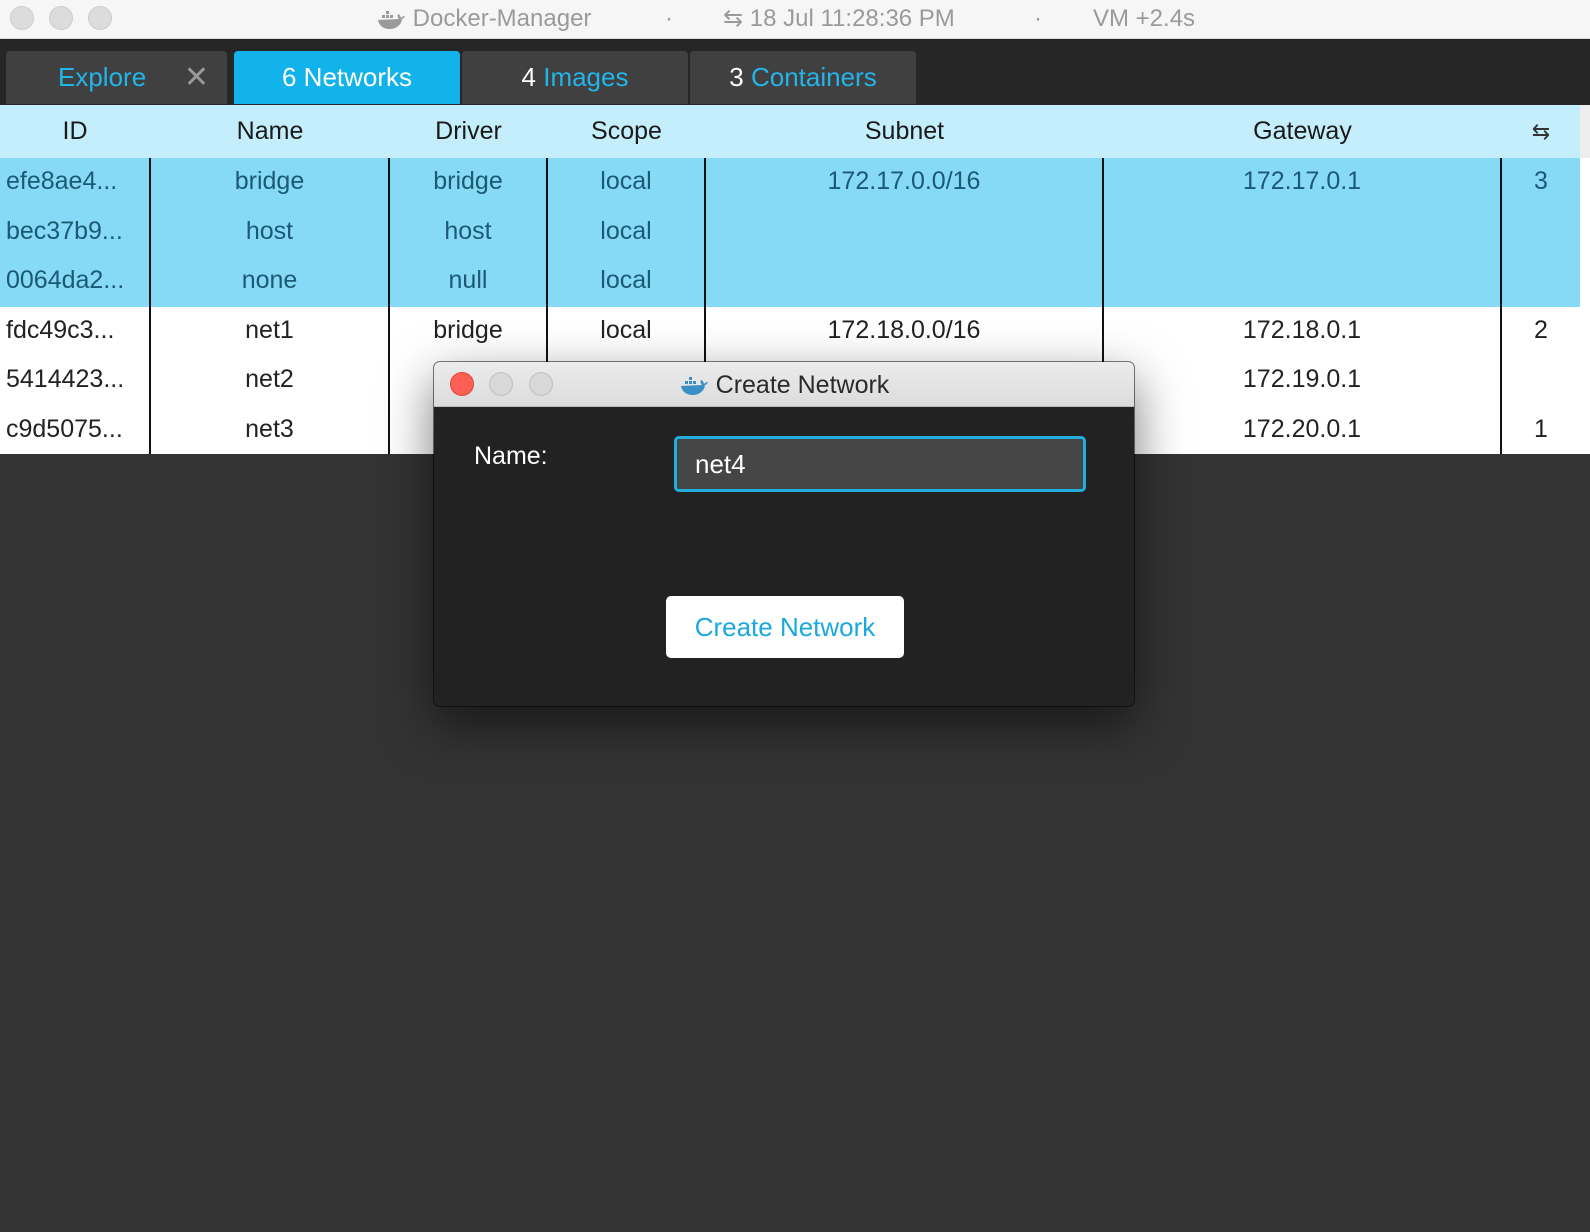 The height and width of the screenshot is (1232, 1590). I want to click on cell-driver: null, so click(468, 280).